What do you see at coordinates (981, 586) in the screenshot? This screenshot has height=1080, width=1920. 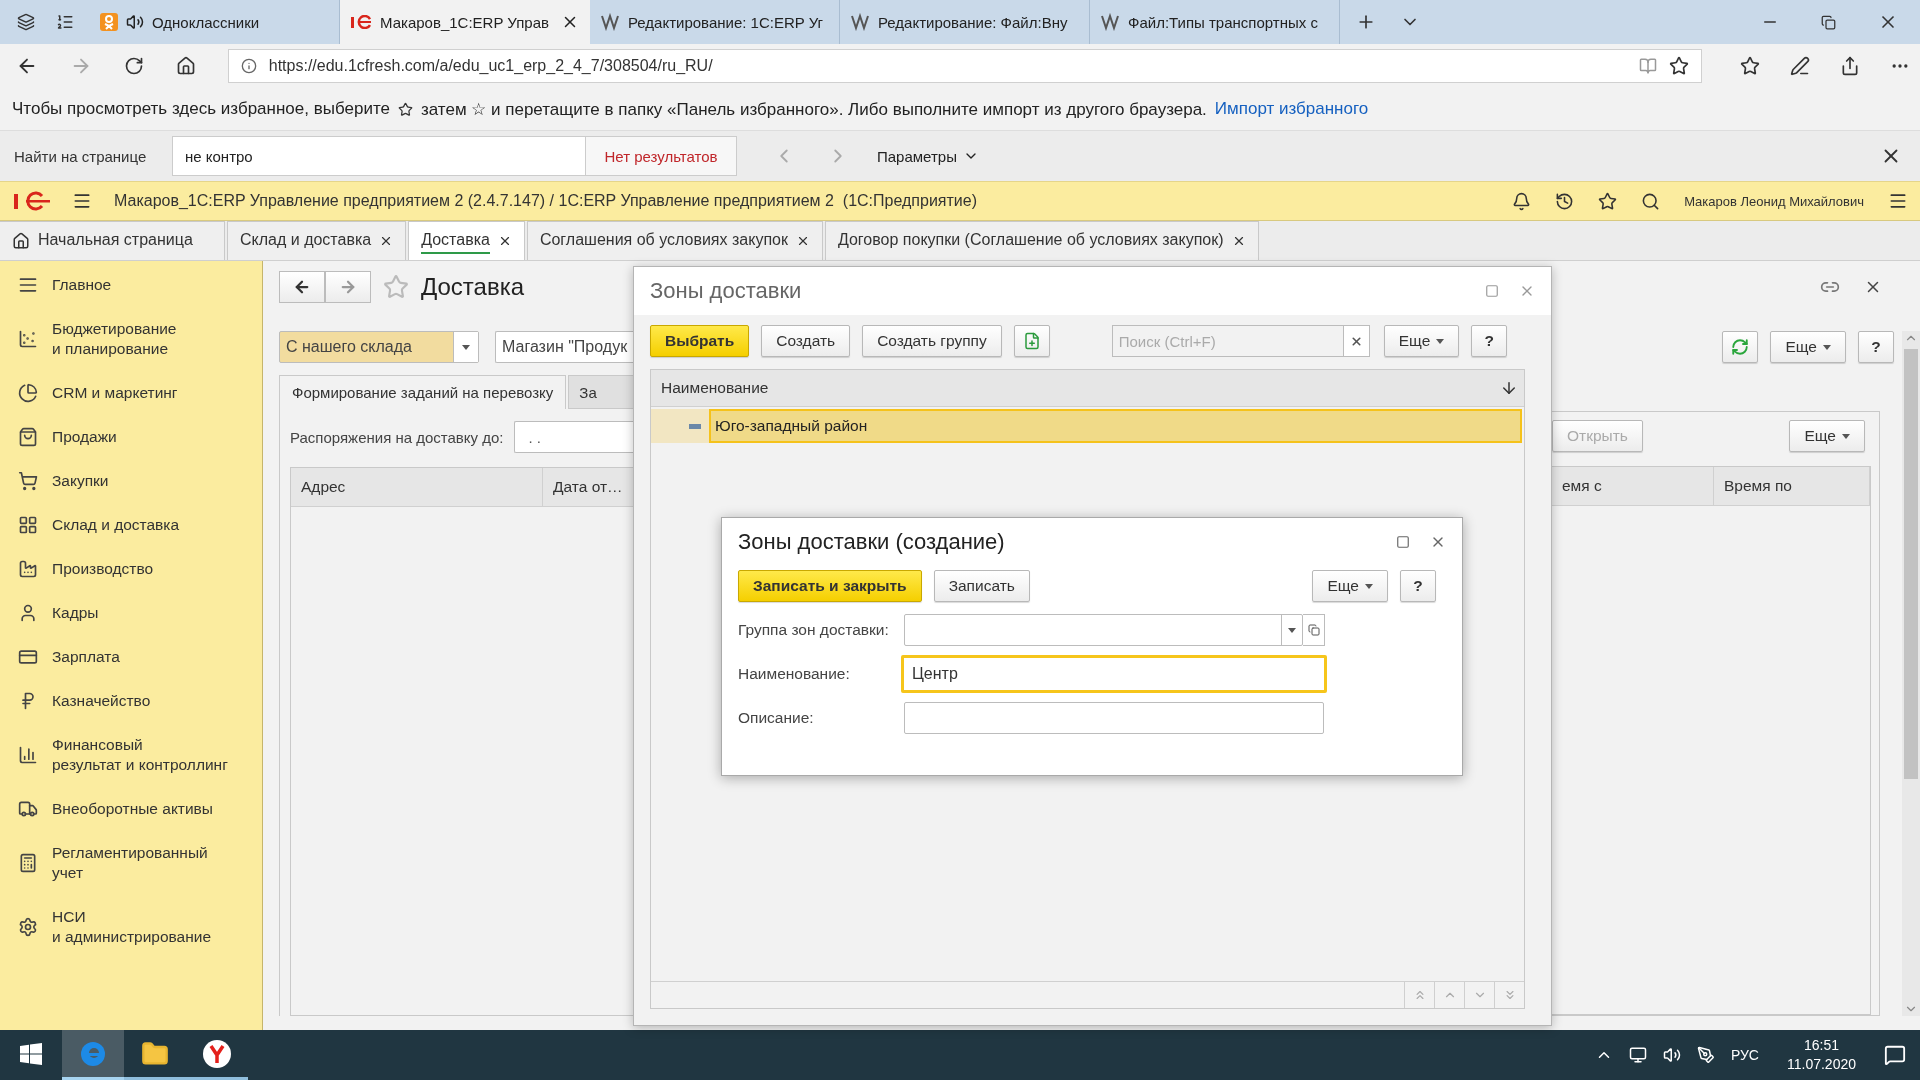 I see `save-button: Записать` at bounding box center [981, 586].